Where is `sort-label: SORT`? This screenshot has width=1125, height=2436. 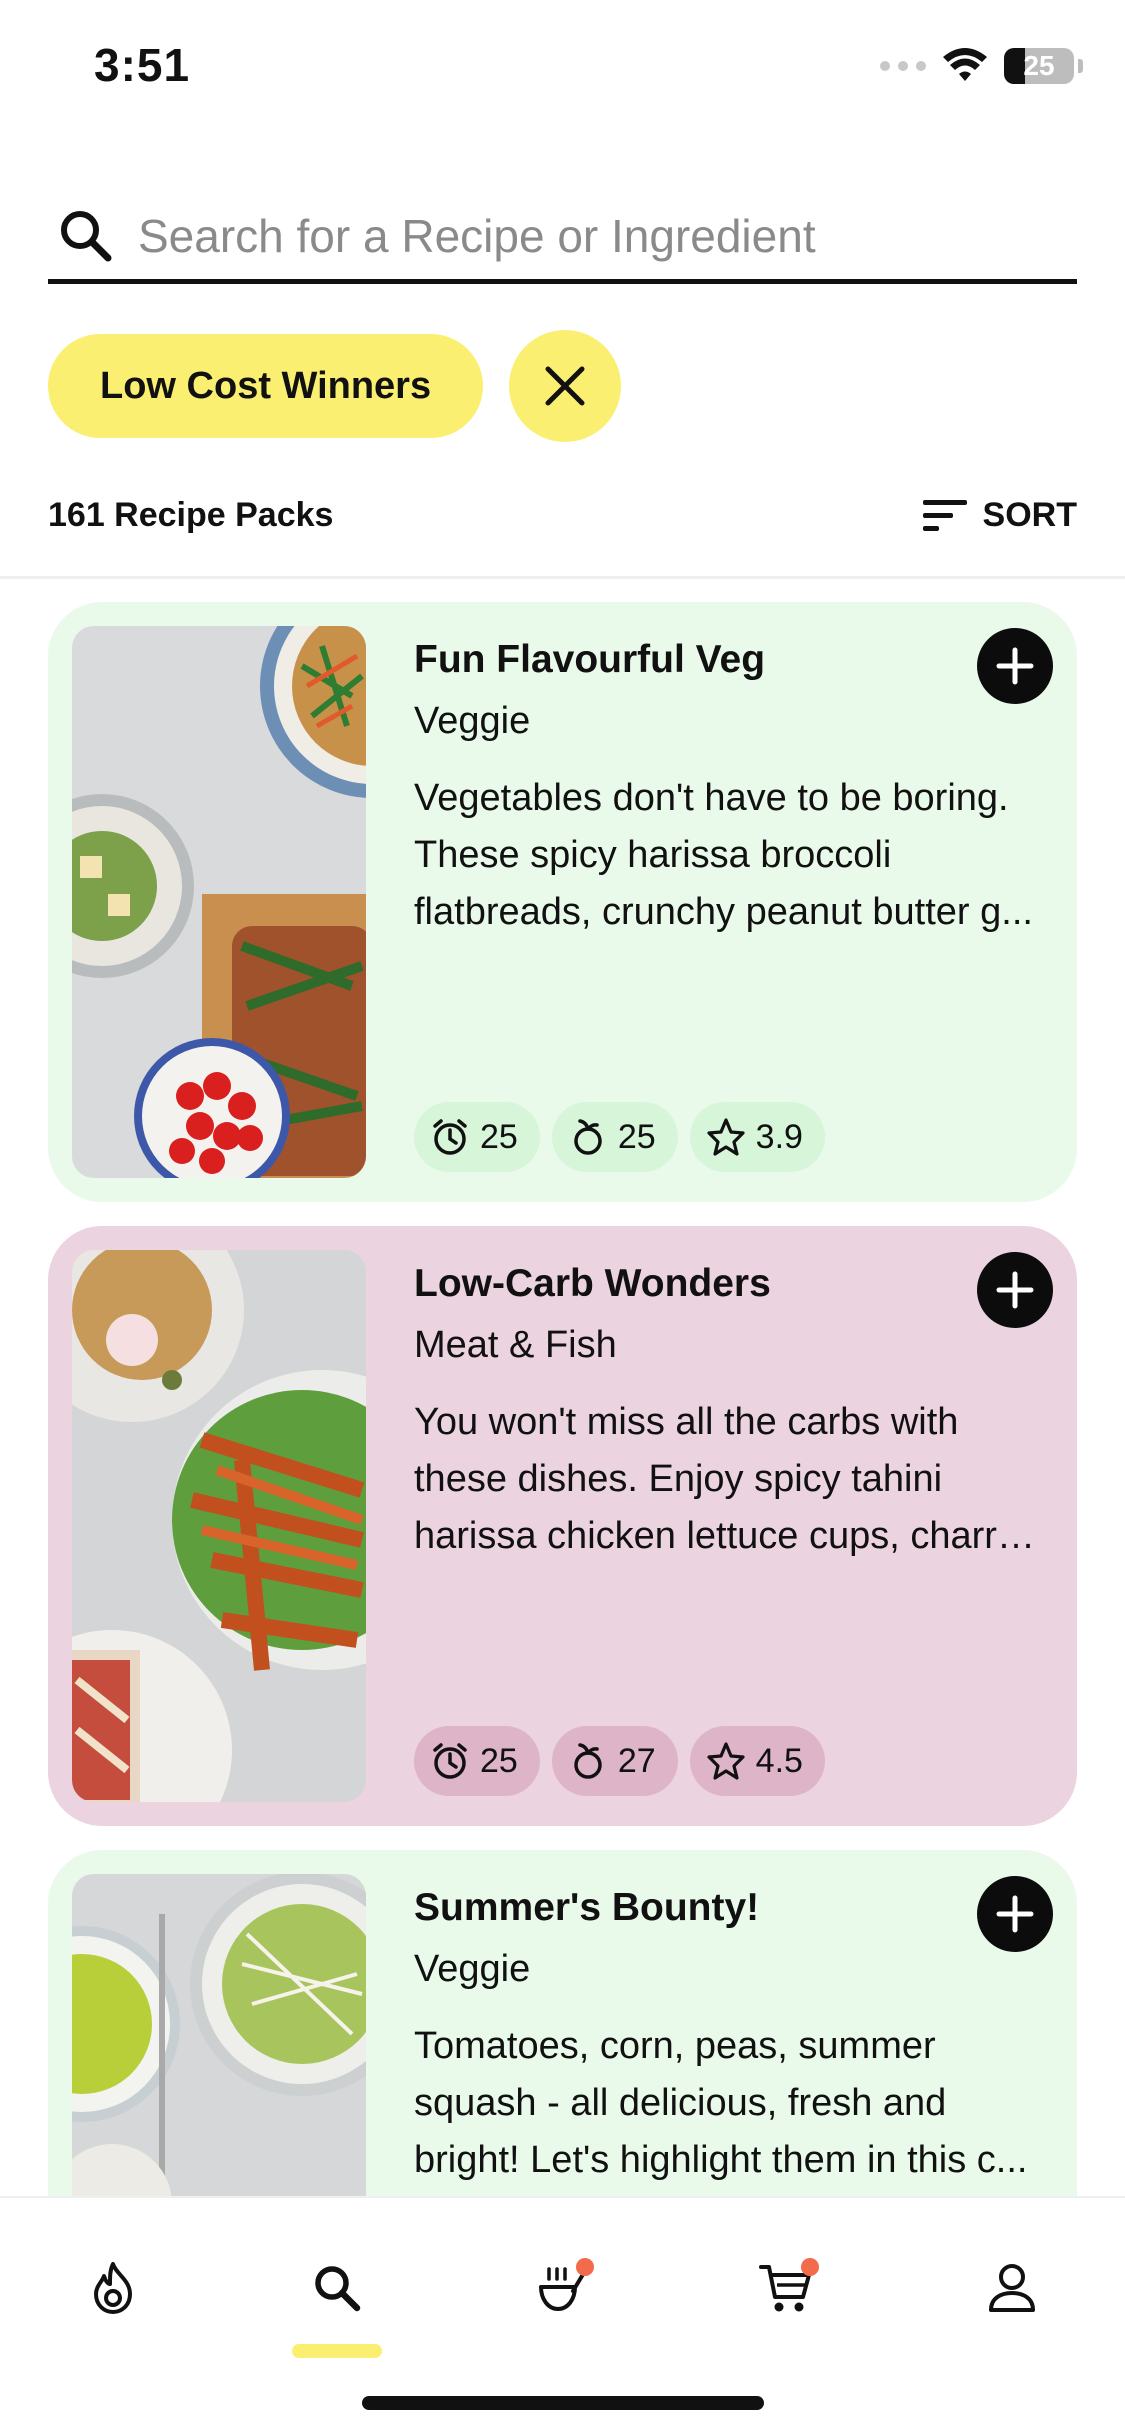
sort-label: SORT is located at coordinates (1029, 515).